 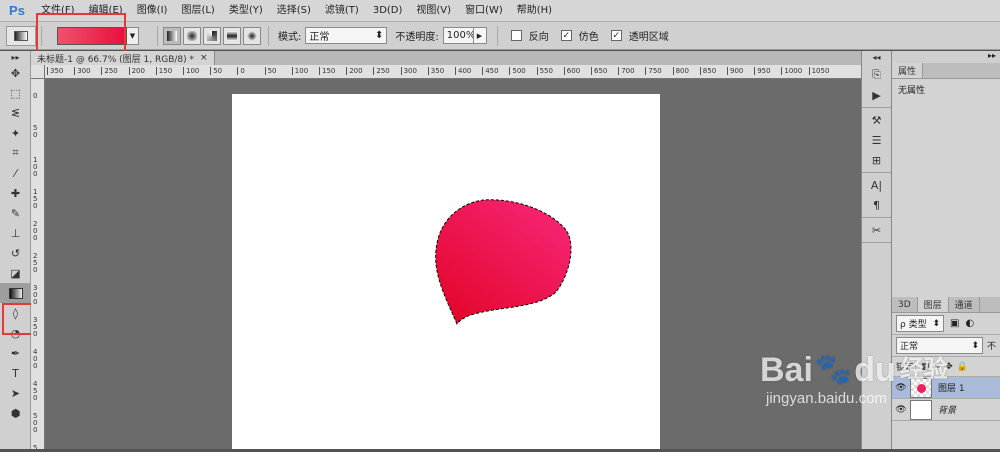 I want to click on history-brush-tool-icon: ↺, so click(x=15, y=253).